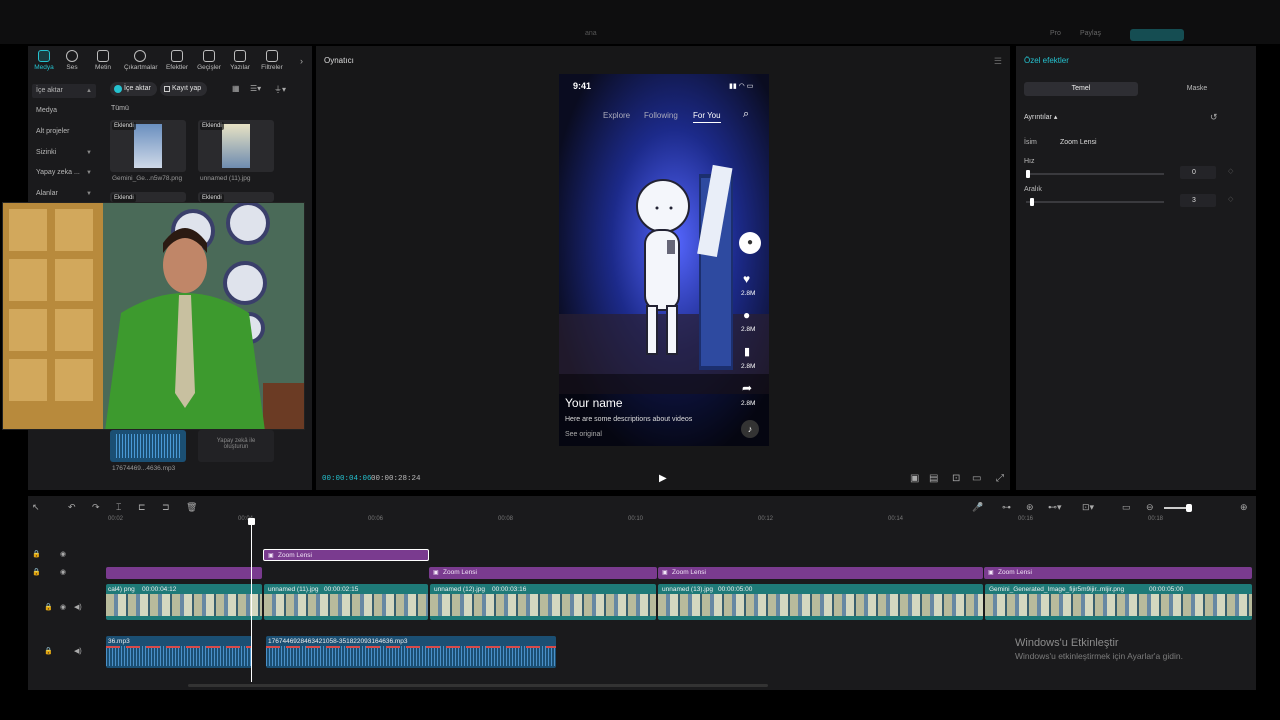 The height and width of the screenshot is (720, 1280). I want to click on zoom-out-icon: ⊖, so click(1150, 507).